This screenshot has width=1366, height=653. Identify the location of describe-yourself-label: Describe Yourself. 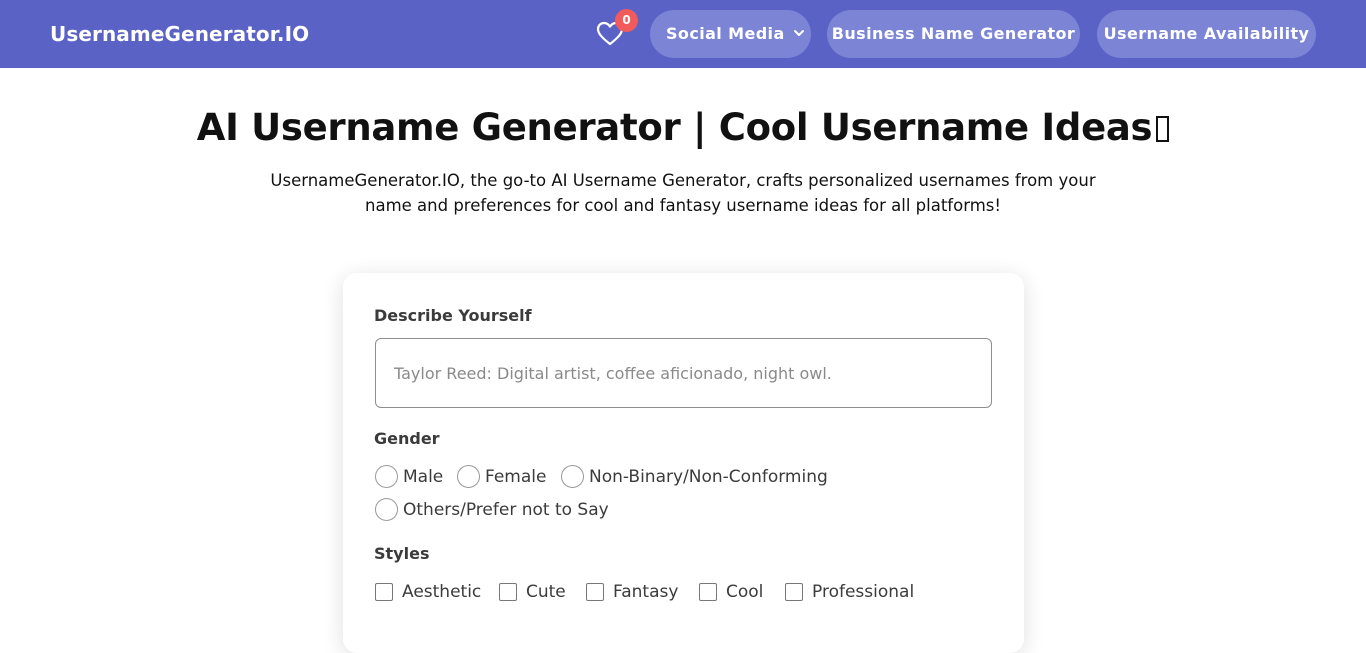
(453, 315).